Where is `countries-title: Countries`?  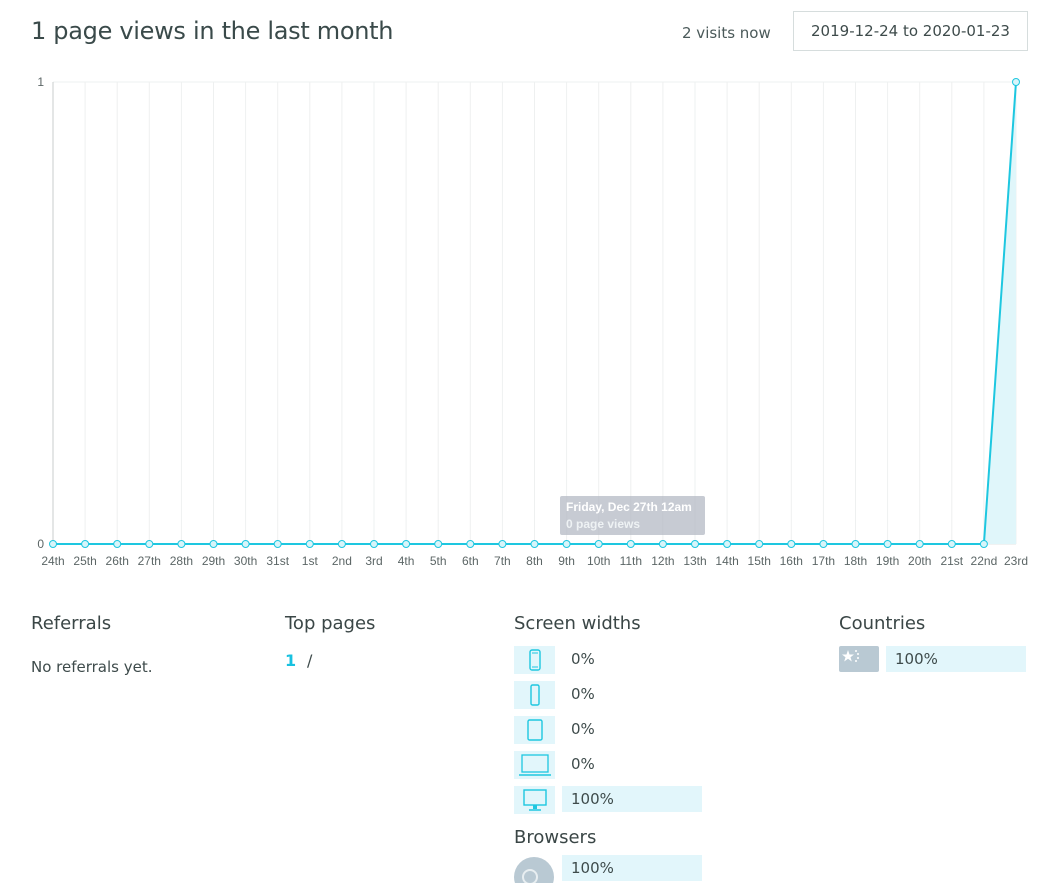 countries-title: Countries is located at coordinates (882, 623).